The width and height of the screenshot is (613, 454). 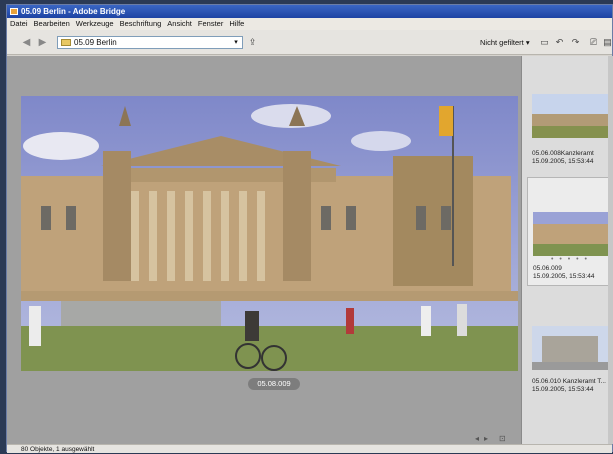 What do you see at coordinates (66, 42) in the screenshot?
I see `folder-icon` at bounding box center [66, 42].